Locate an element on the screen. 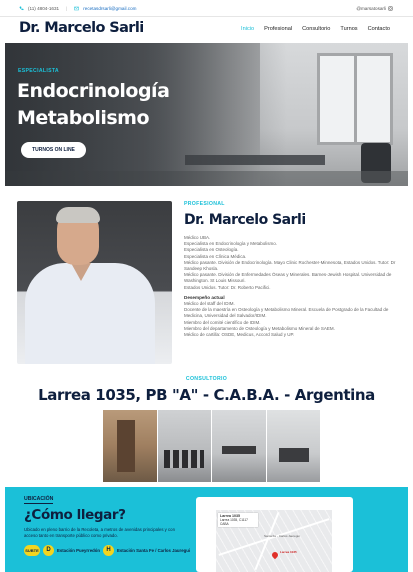 Image resolution: width=413 pixels, height=572 pixels. email-link: recetasdrsarli@gmail.com is located at coordinates (109, 8).